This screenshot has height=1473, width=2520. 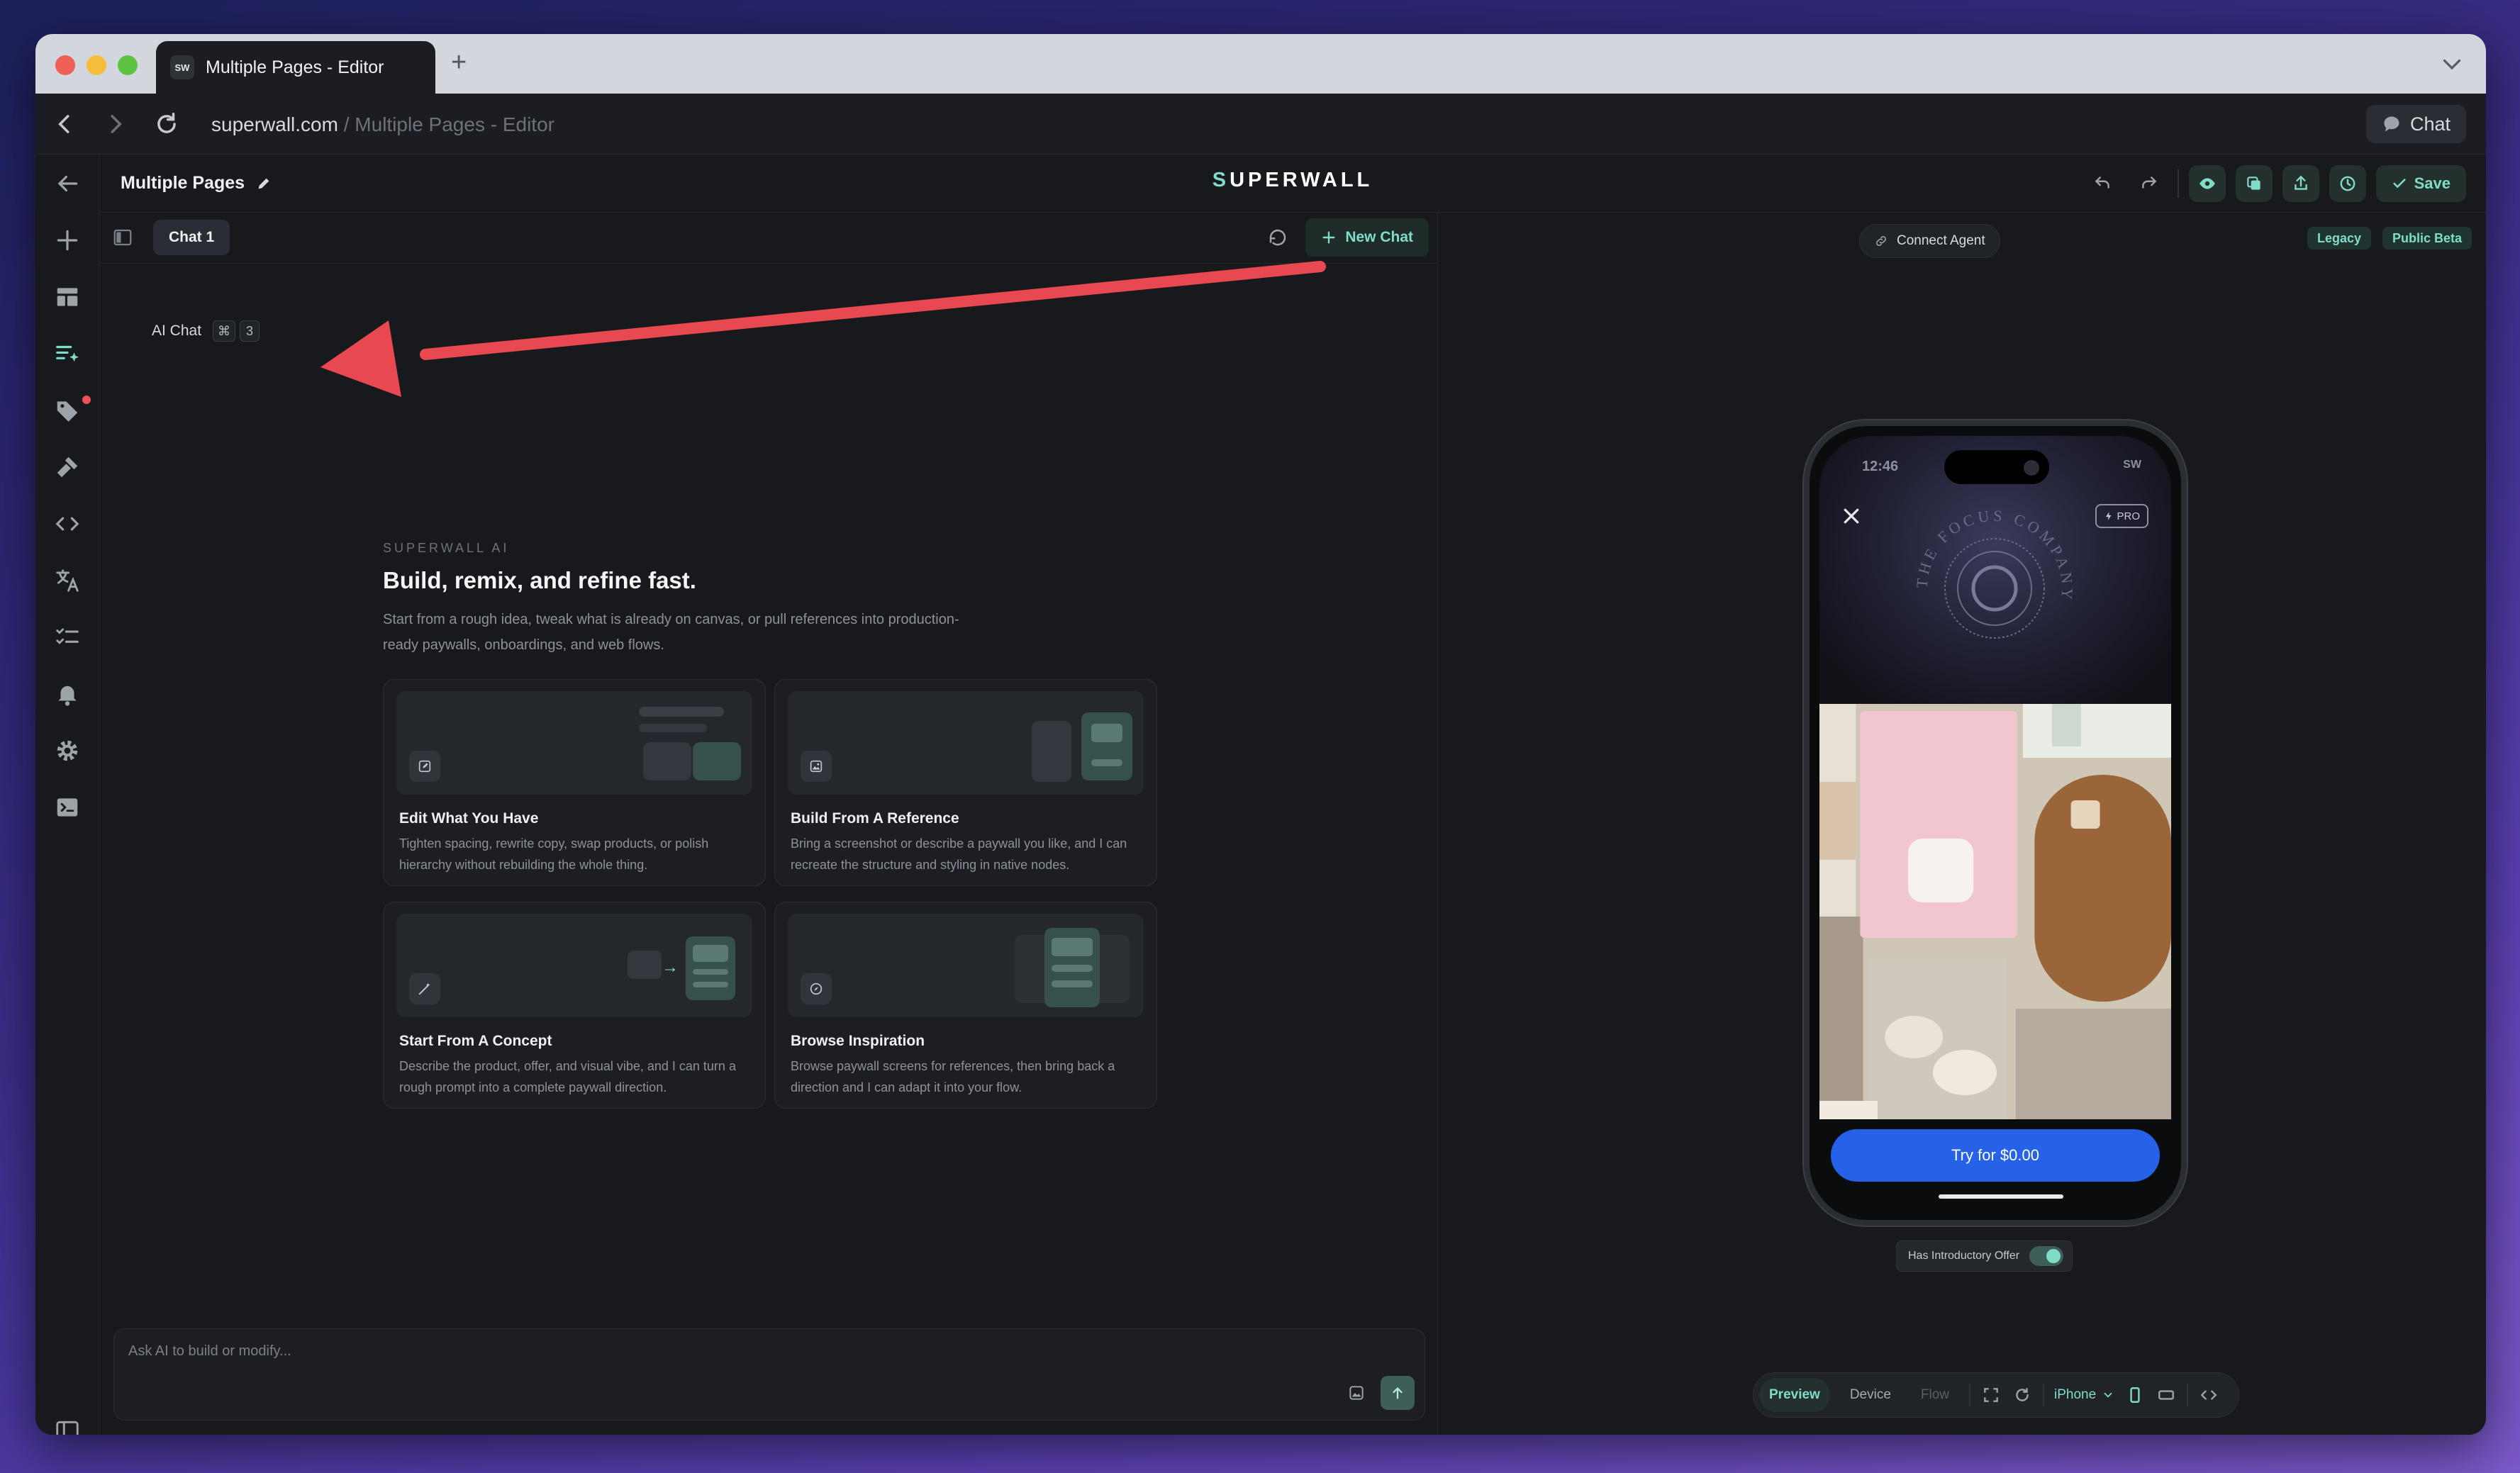 I want to click on header-toolbar: Save, so click(x=2275, y=184).